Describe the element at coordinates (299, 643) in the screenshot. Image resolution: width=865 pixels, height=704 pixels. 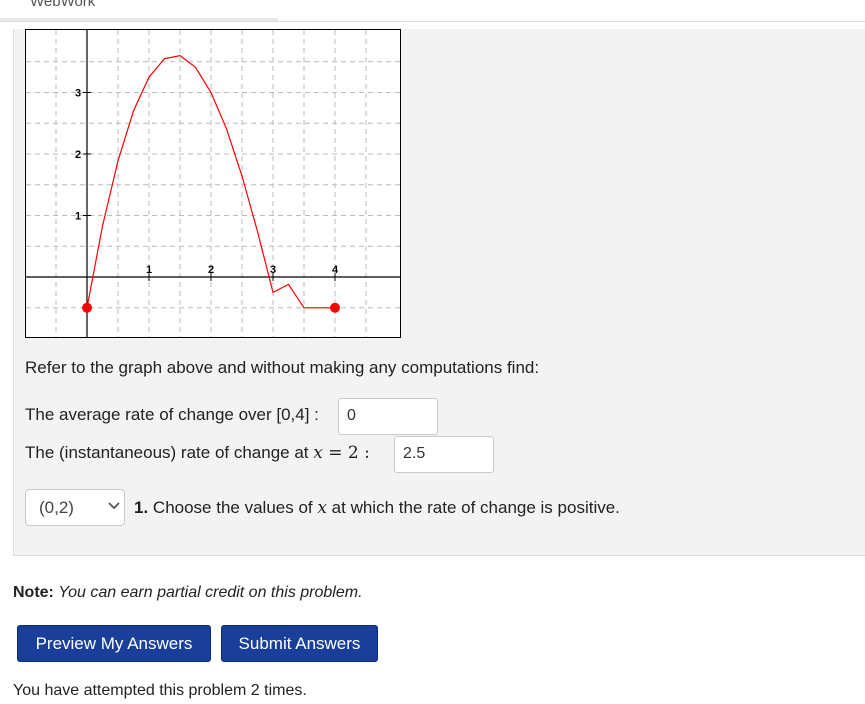
I see `submit-answers-button: Submit Answers` at that location.